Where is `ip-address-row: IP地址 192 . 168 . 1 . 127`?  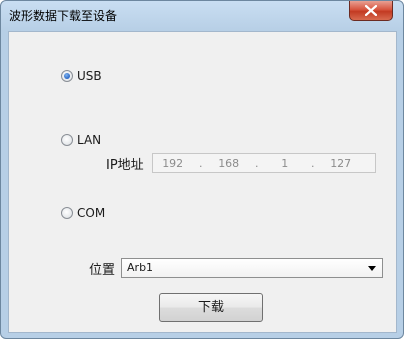
ip-address-row: IP地址 192 . 168 . 1 . 127 is located at coordinates (241, 163).